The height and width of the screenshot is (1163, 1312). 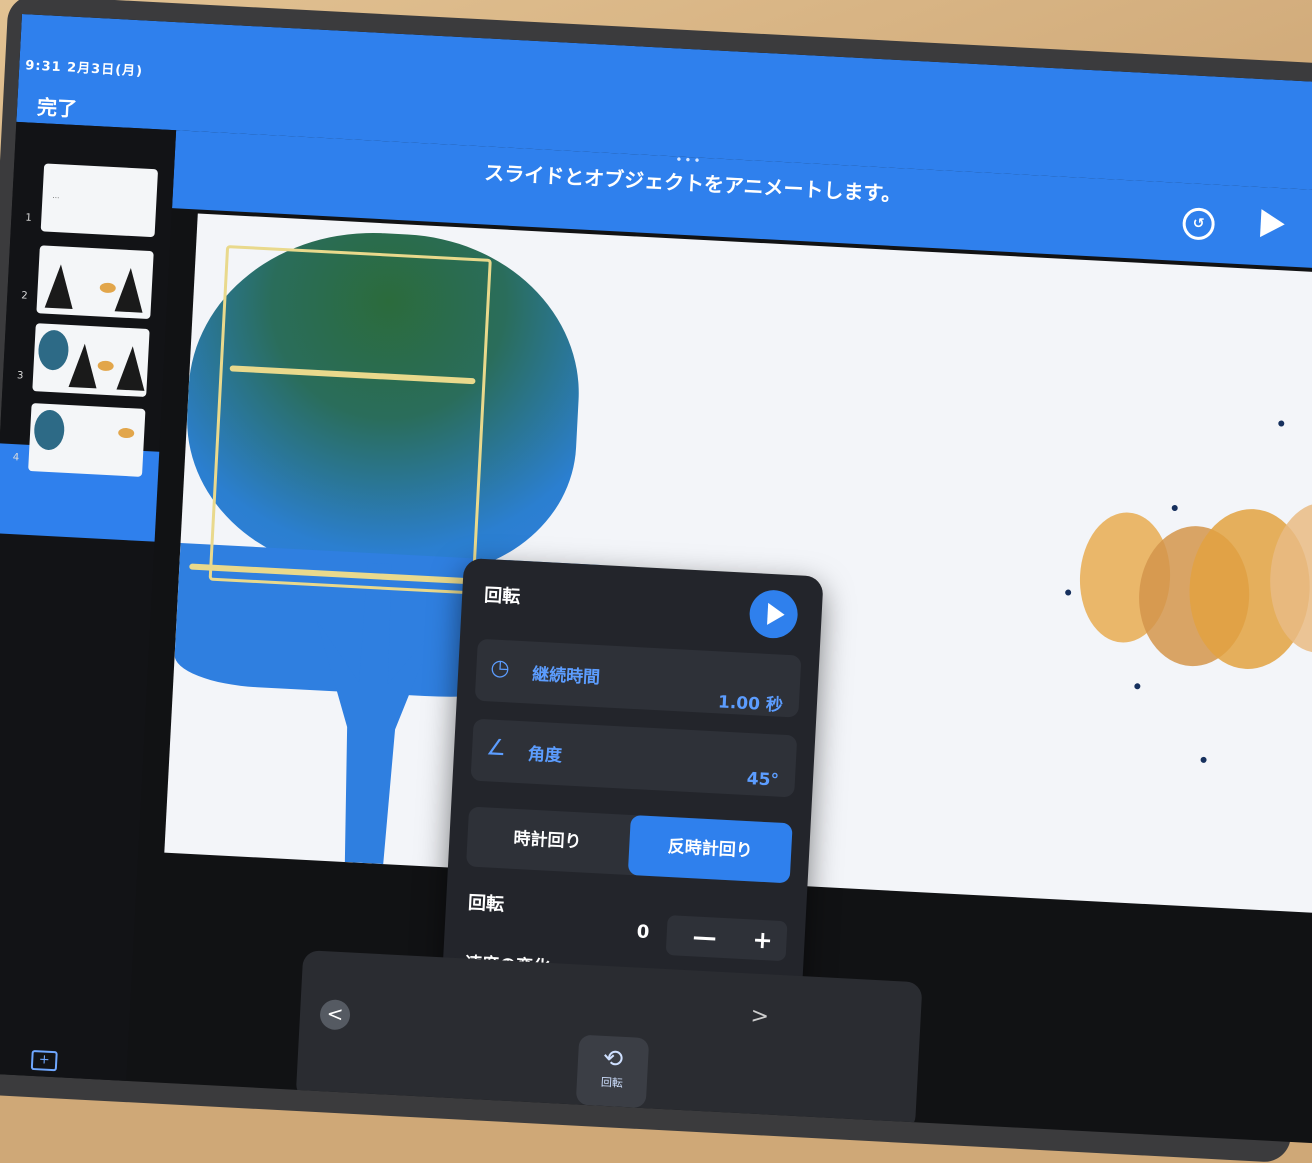 What do you see at coordinates (84, 69) in the screenshot?
I see `status-time-date: 9:31 2月3日(月)` at bounding box center [84, 69].